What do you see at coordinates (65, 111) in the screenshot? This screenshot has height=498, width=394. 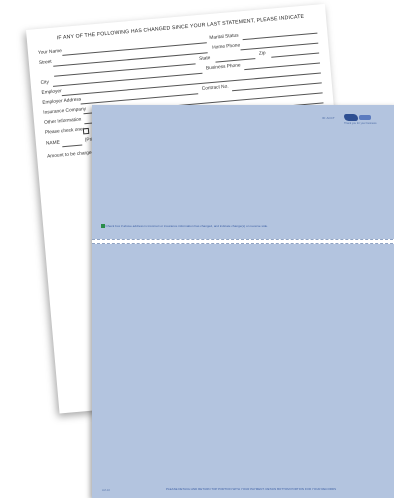 I see `insurance-company-label: Insurance Company` at bounding box center [65, 111].